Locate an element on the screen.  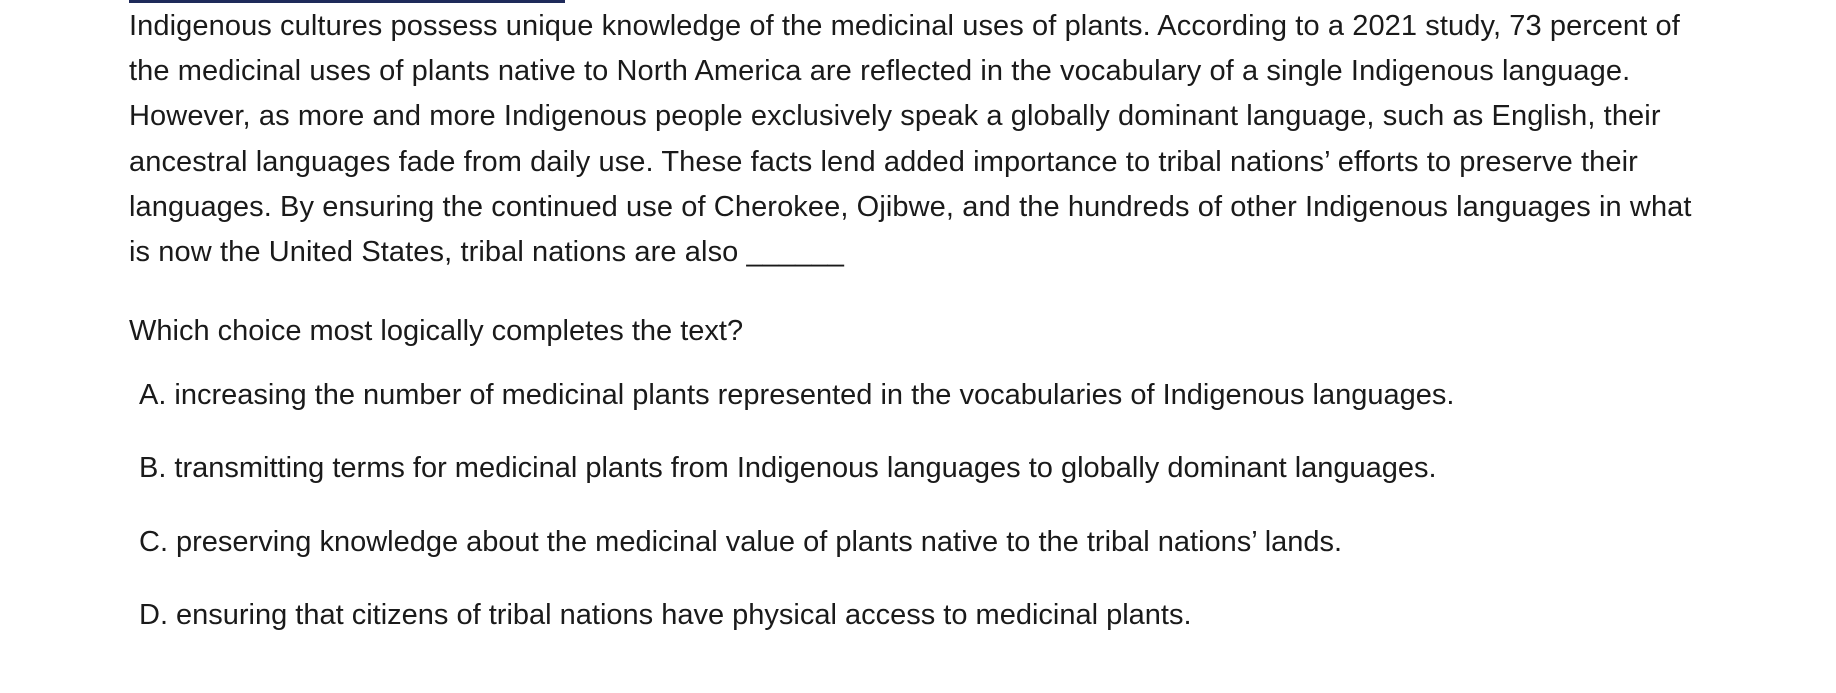
choice-letter: B. is located at coordinates (153, 468).